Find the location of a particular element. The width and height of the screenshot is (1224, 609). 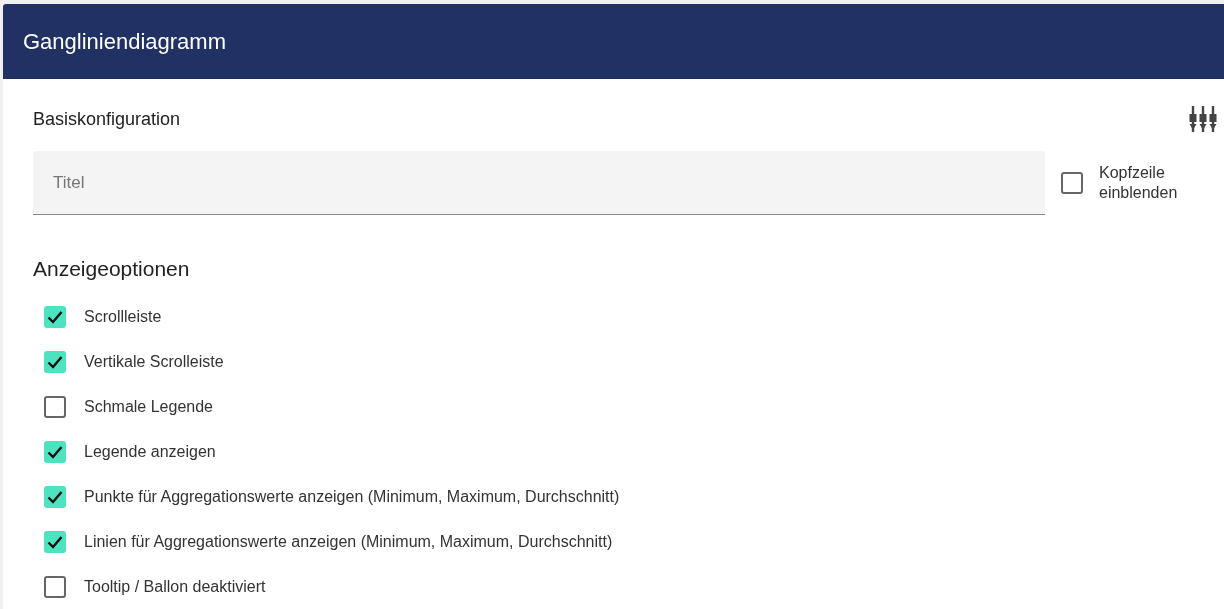

section-title: Anzeigeoptionen is located at coordinates (112, 269).